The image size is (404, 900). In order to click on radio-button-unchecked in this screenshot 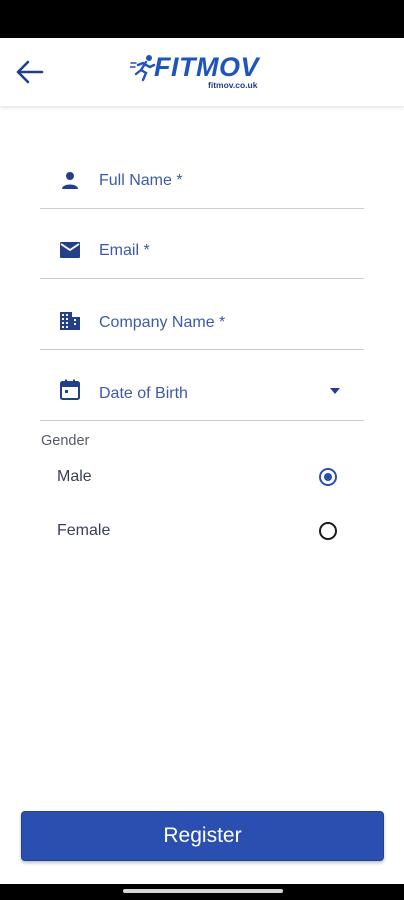, I will do `click(328, 531)`.